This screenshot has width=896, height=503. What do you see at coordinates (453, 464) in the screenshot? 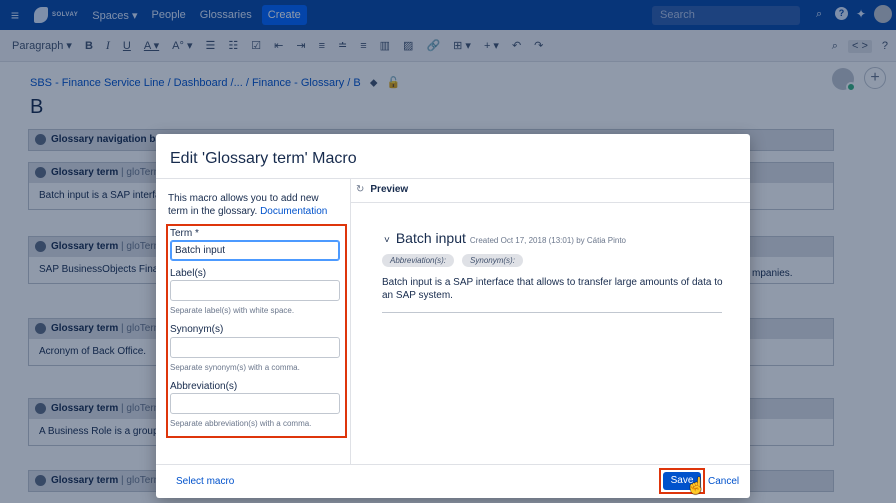
I see `dialog-footer-divider` at bounding box center [453, 464].